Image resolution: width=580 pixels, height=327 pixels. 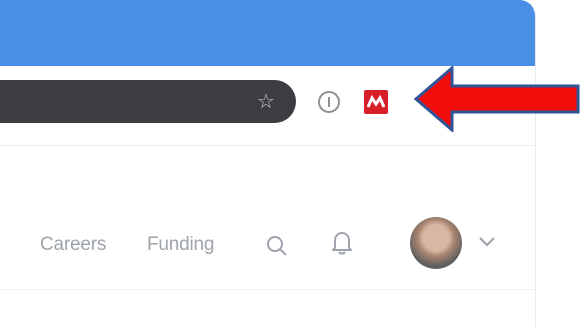 What do you see at coordinates (277, 246) in the screenshot?
I see `search-icon` at bounding box center [277, 246].